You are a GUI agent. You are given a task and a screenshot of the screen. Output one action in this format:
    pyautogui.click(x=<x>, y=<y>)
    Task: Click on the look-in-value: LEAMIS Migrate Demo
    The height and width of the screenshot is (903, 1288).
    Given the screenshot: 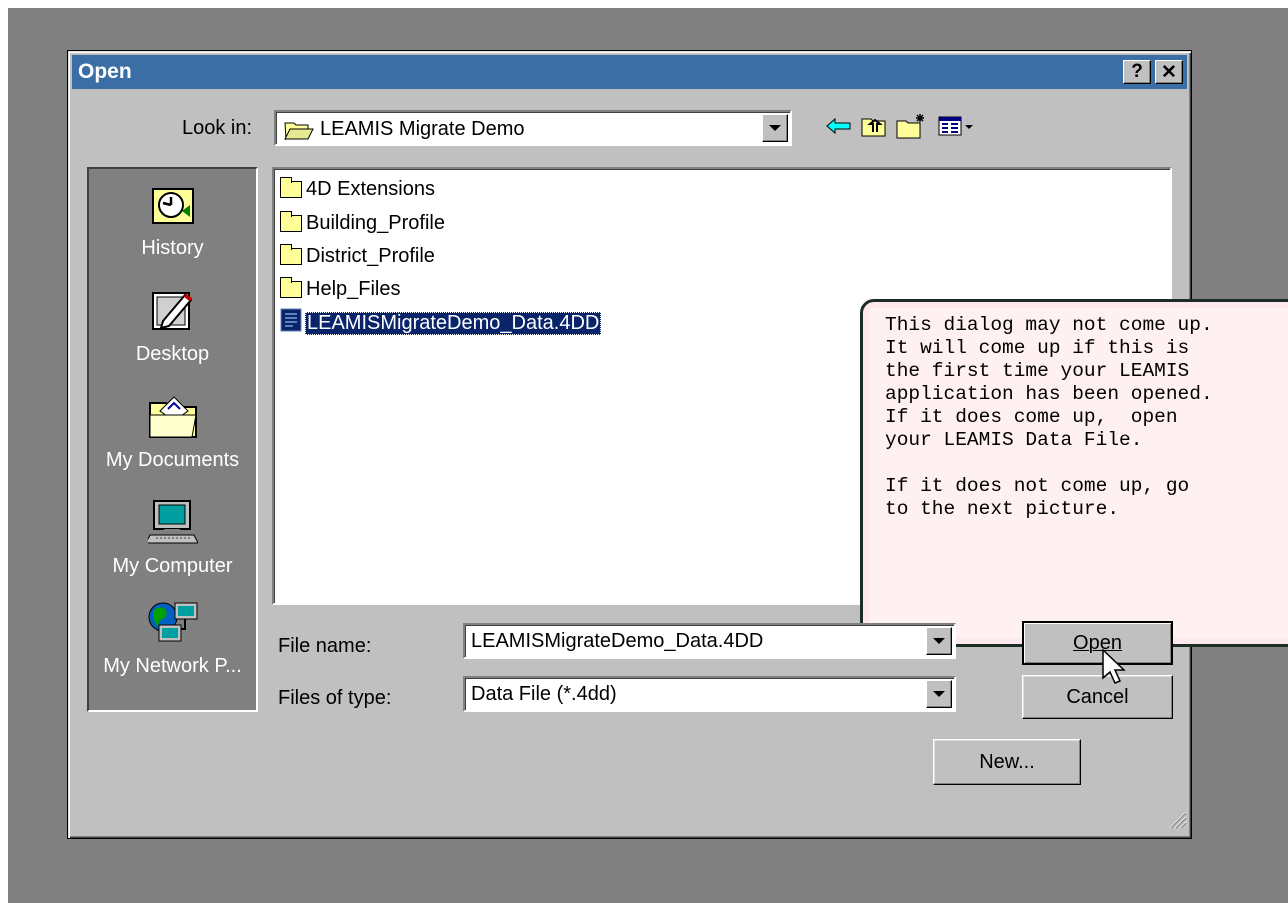 What is the action you would take?
    pyautogui.click(x=422, y=129)
    